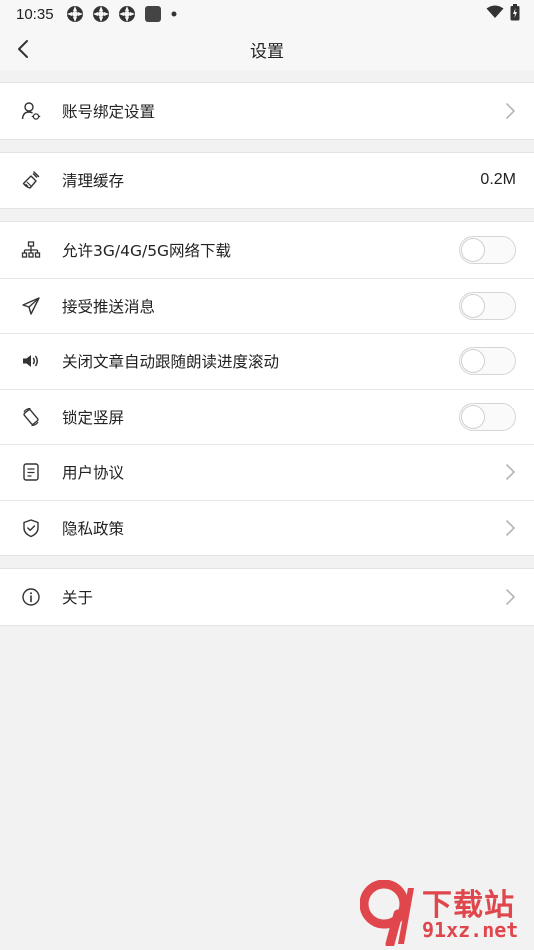 The image size is (534, 950). What do you see at coordinates (386, 914) in the screenshot?
I see `watermark-emblem-icon` at bounding box center [386, 914].